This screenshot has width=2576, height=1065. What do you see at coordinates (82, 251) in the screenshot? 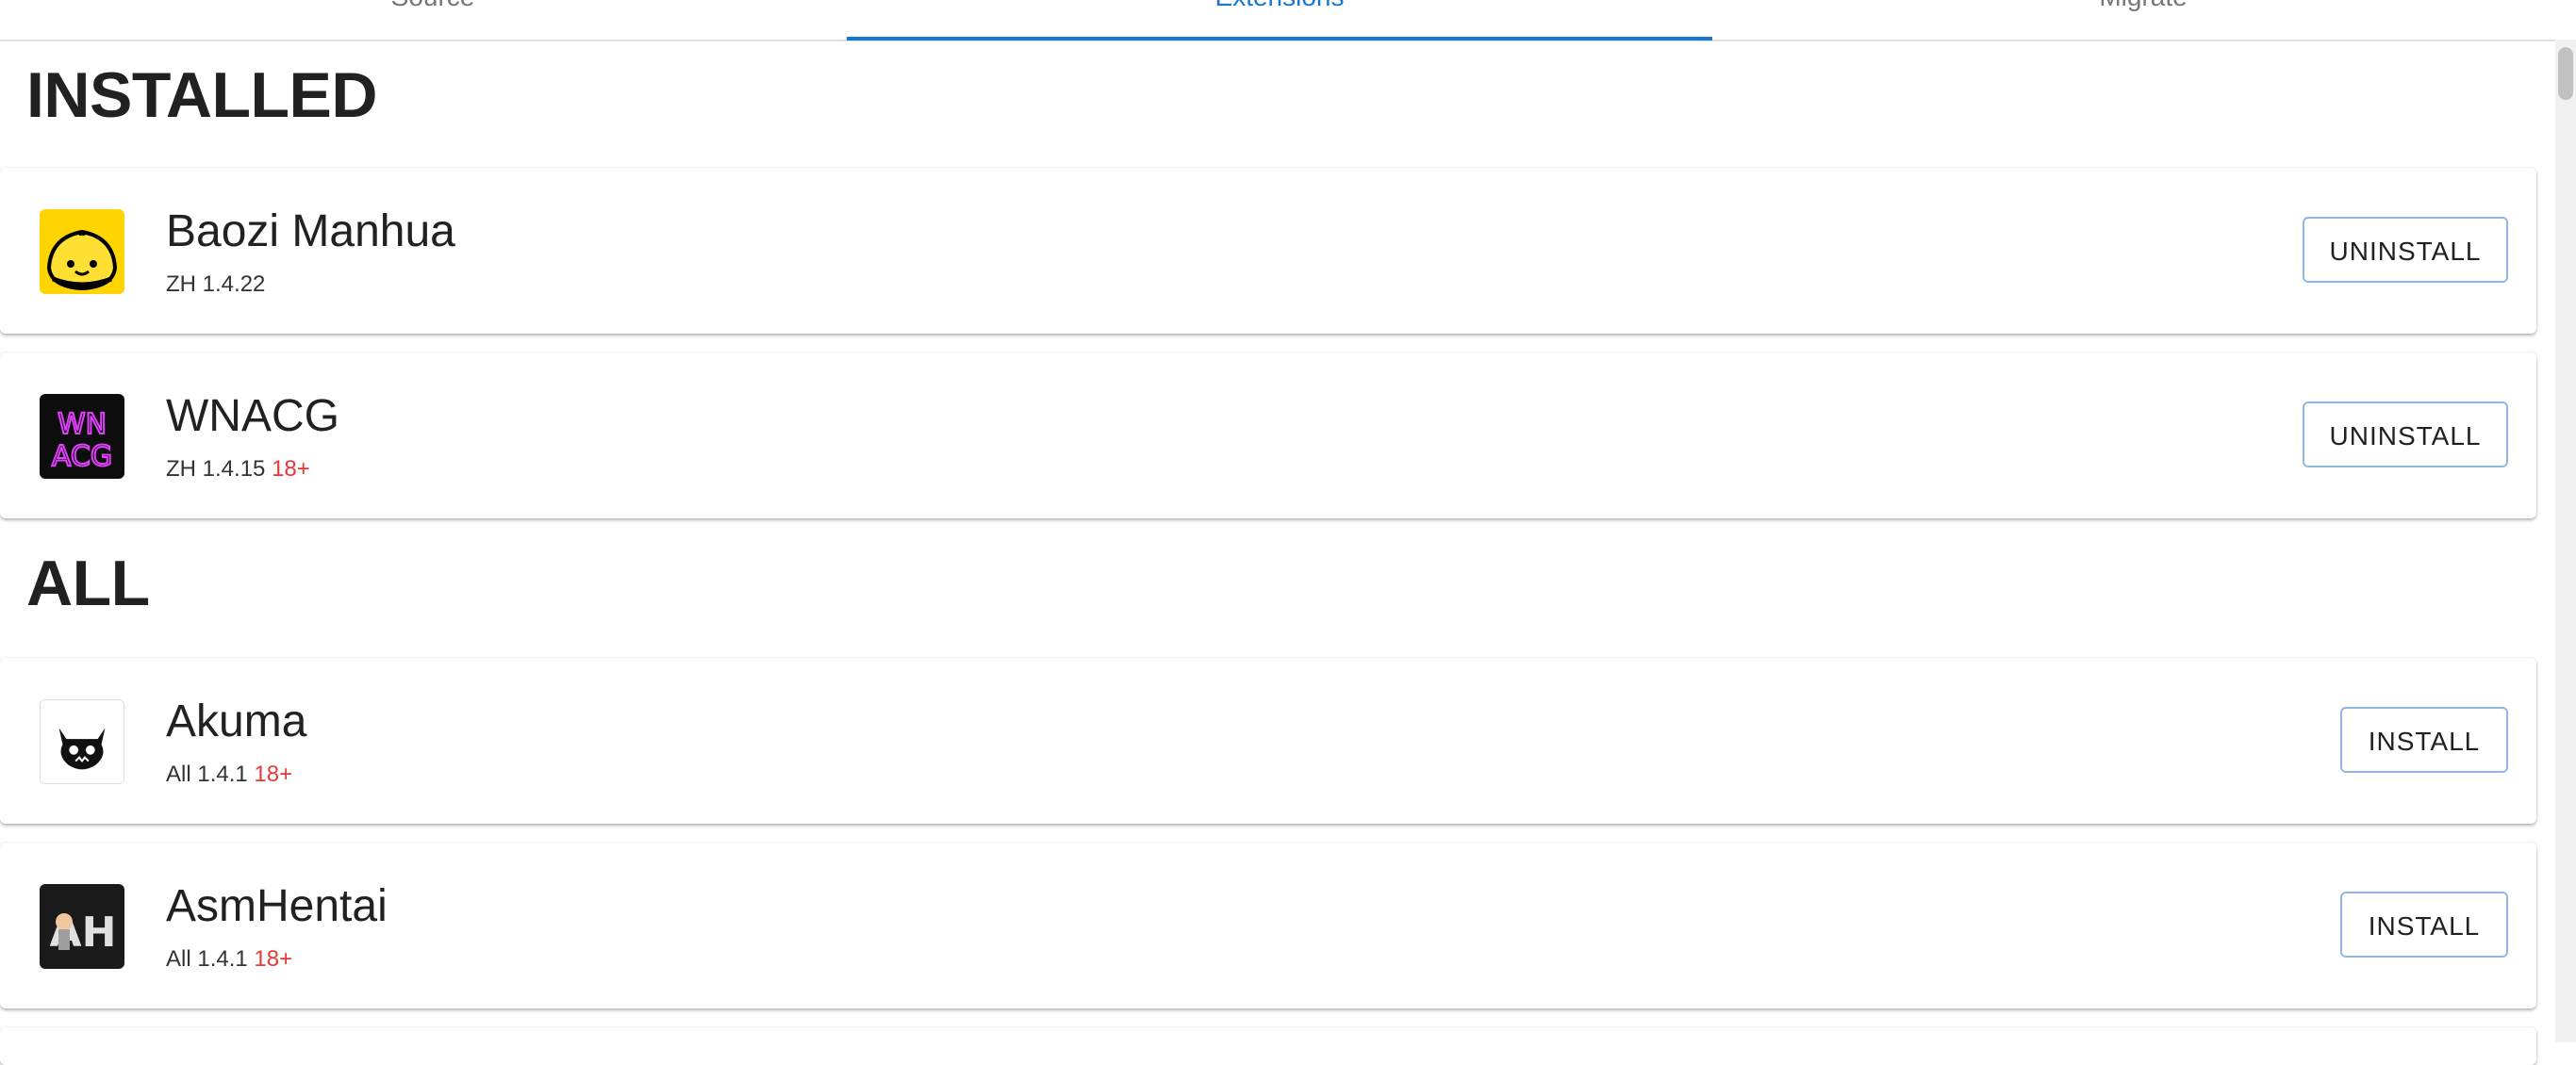
I see `baozi-bun-icon` at bounding box center [82, 251].